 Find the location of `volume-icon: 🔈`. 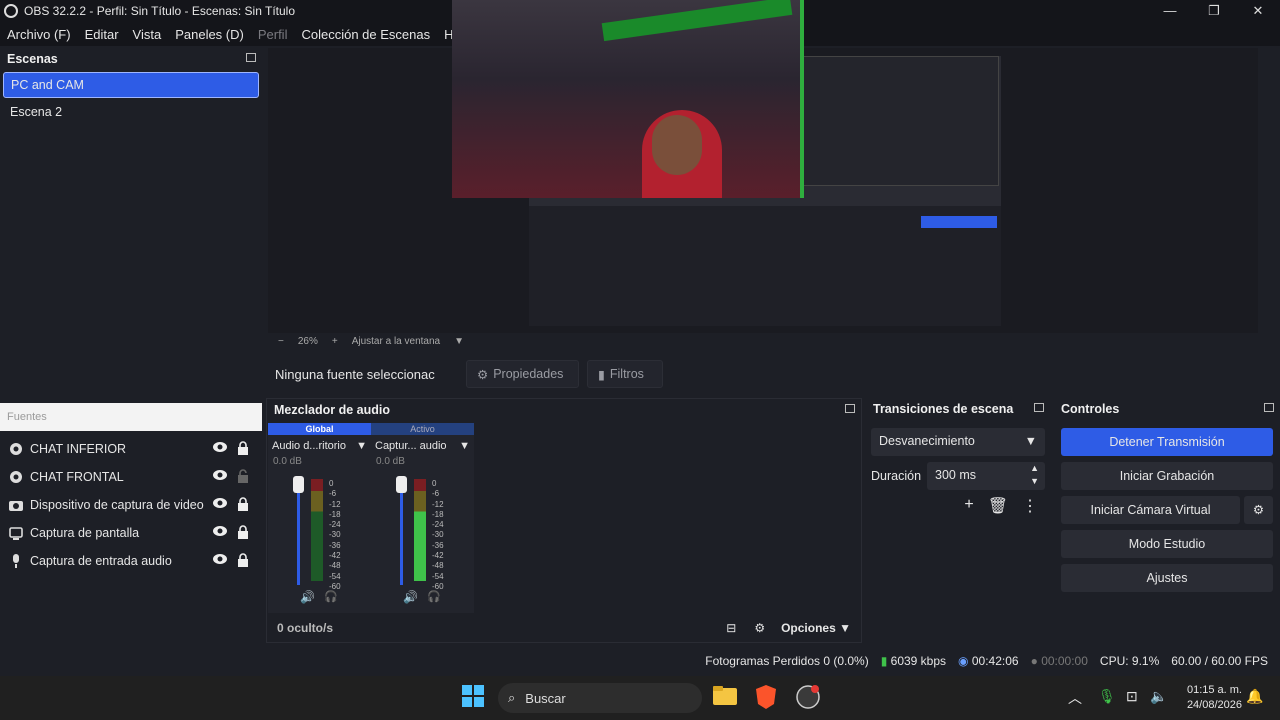

volume-icon: 🔈 is located at coordinates (1158, 696).